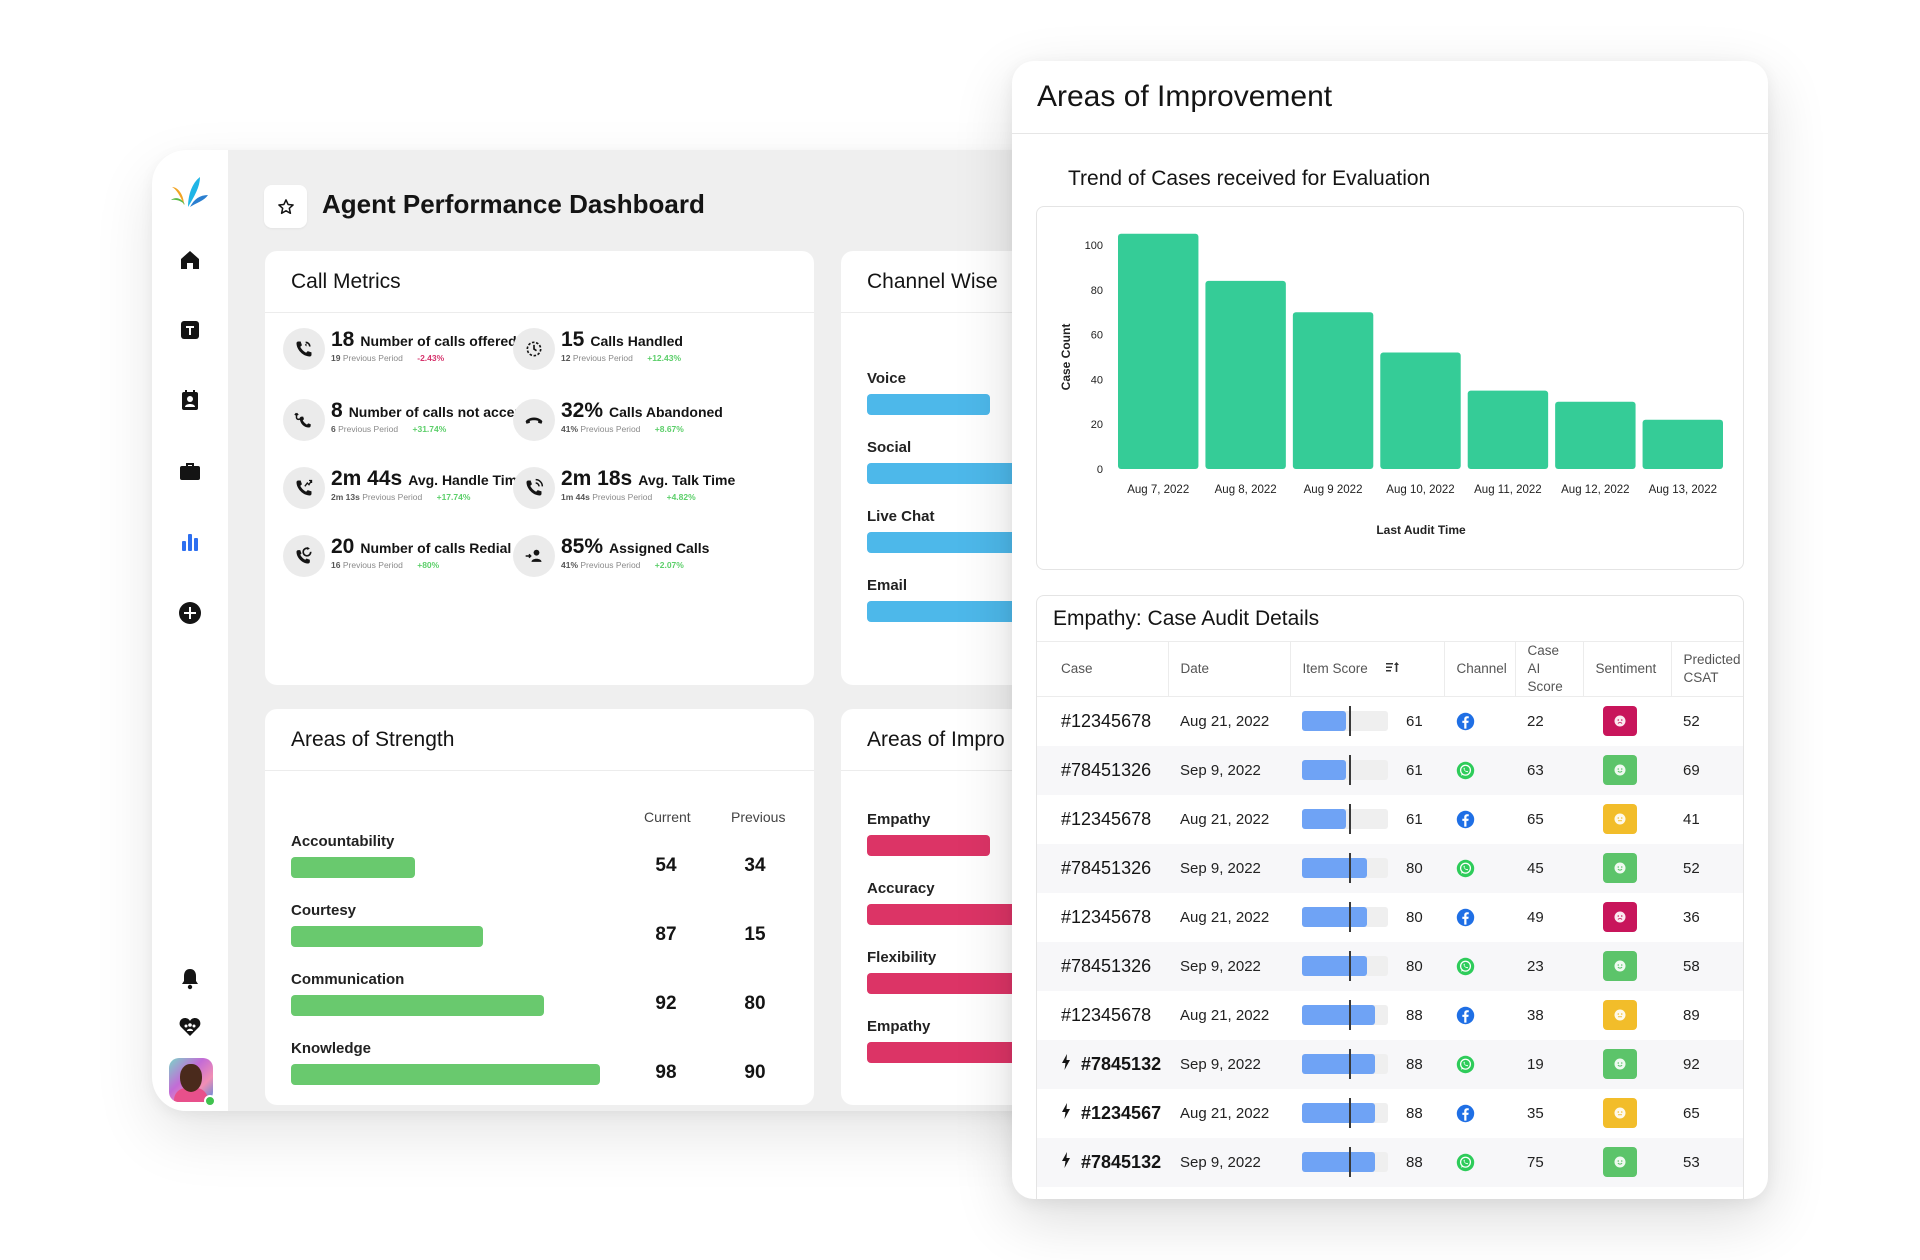  Describe the element at coordinates (1097, 380) in the screenshot. I see `y-tick-label: 40` at that location.